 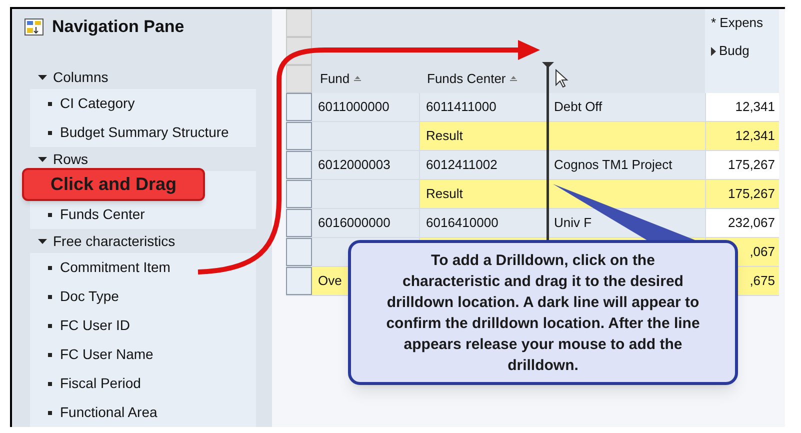 What do you see at coordinates (737, 23) in the screenshot?
I see `column-header: * Expens` at bounding box center [737, 23].